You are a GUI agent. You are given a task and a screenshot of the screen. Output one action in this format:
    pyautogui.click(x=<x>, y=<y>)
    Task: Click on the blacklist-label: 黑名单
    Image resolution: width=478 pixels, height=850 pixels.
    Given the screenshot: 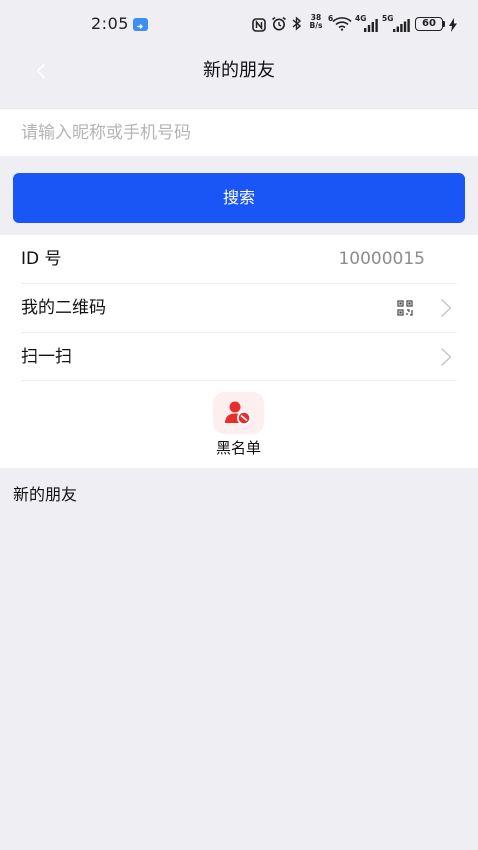 What is the action you would take?
    pyautogui.click(x=238, y=448)
    